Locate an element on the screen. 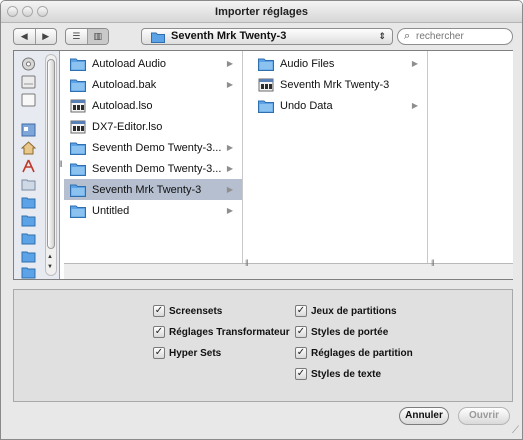  sidebar: ▲ ▼ is located at coordinates (37, 165).